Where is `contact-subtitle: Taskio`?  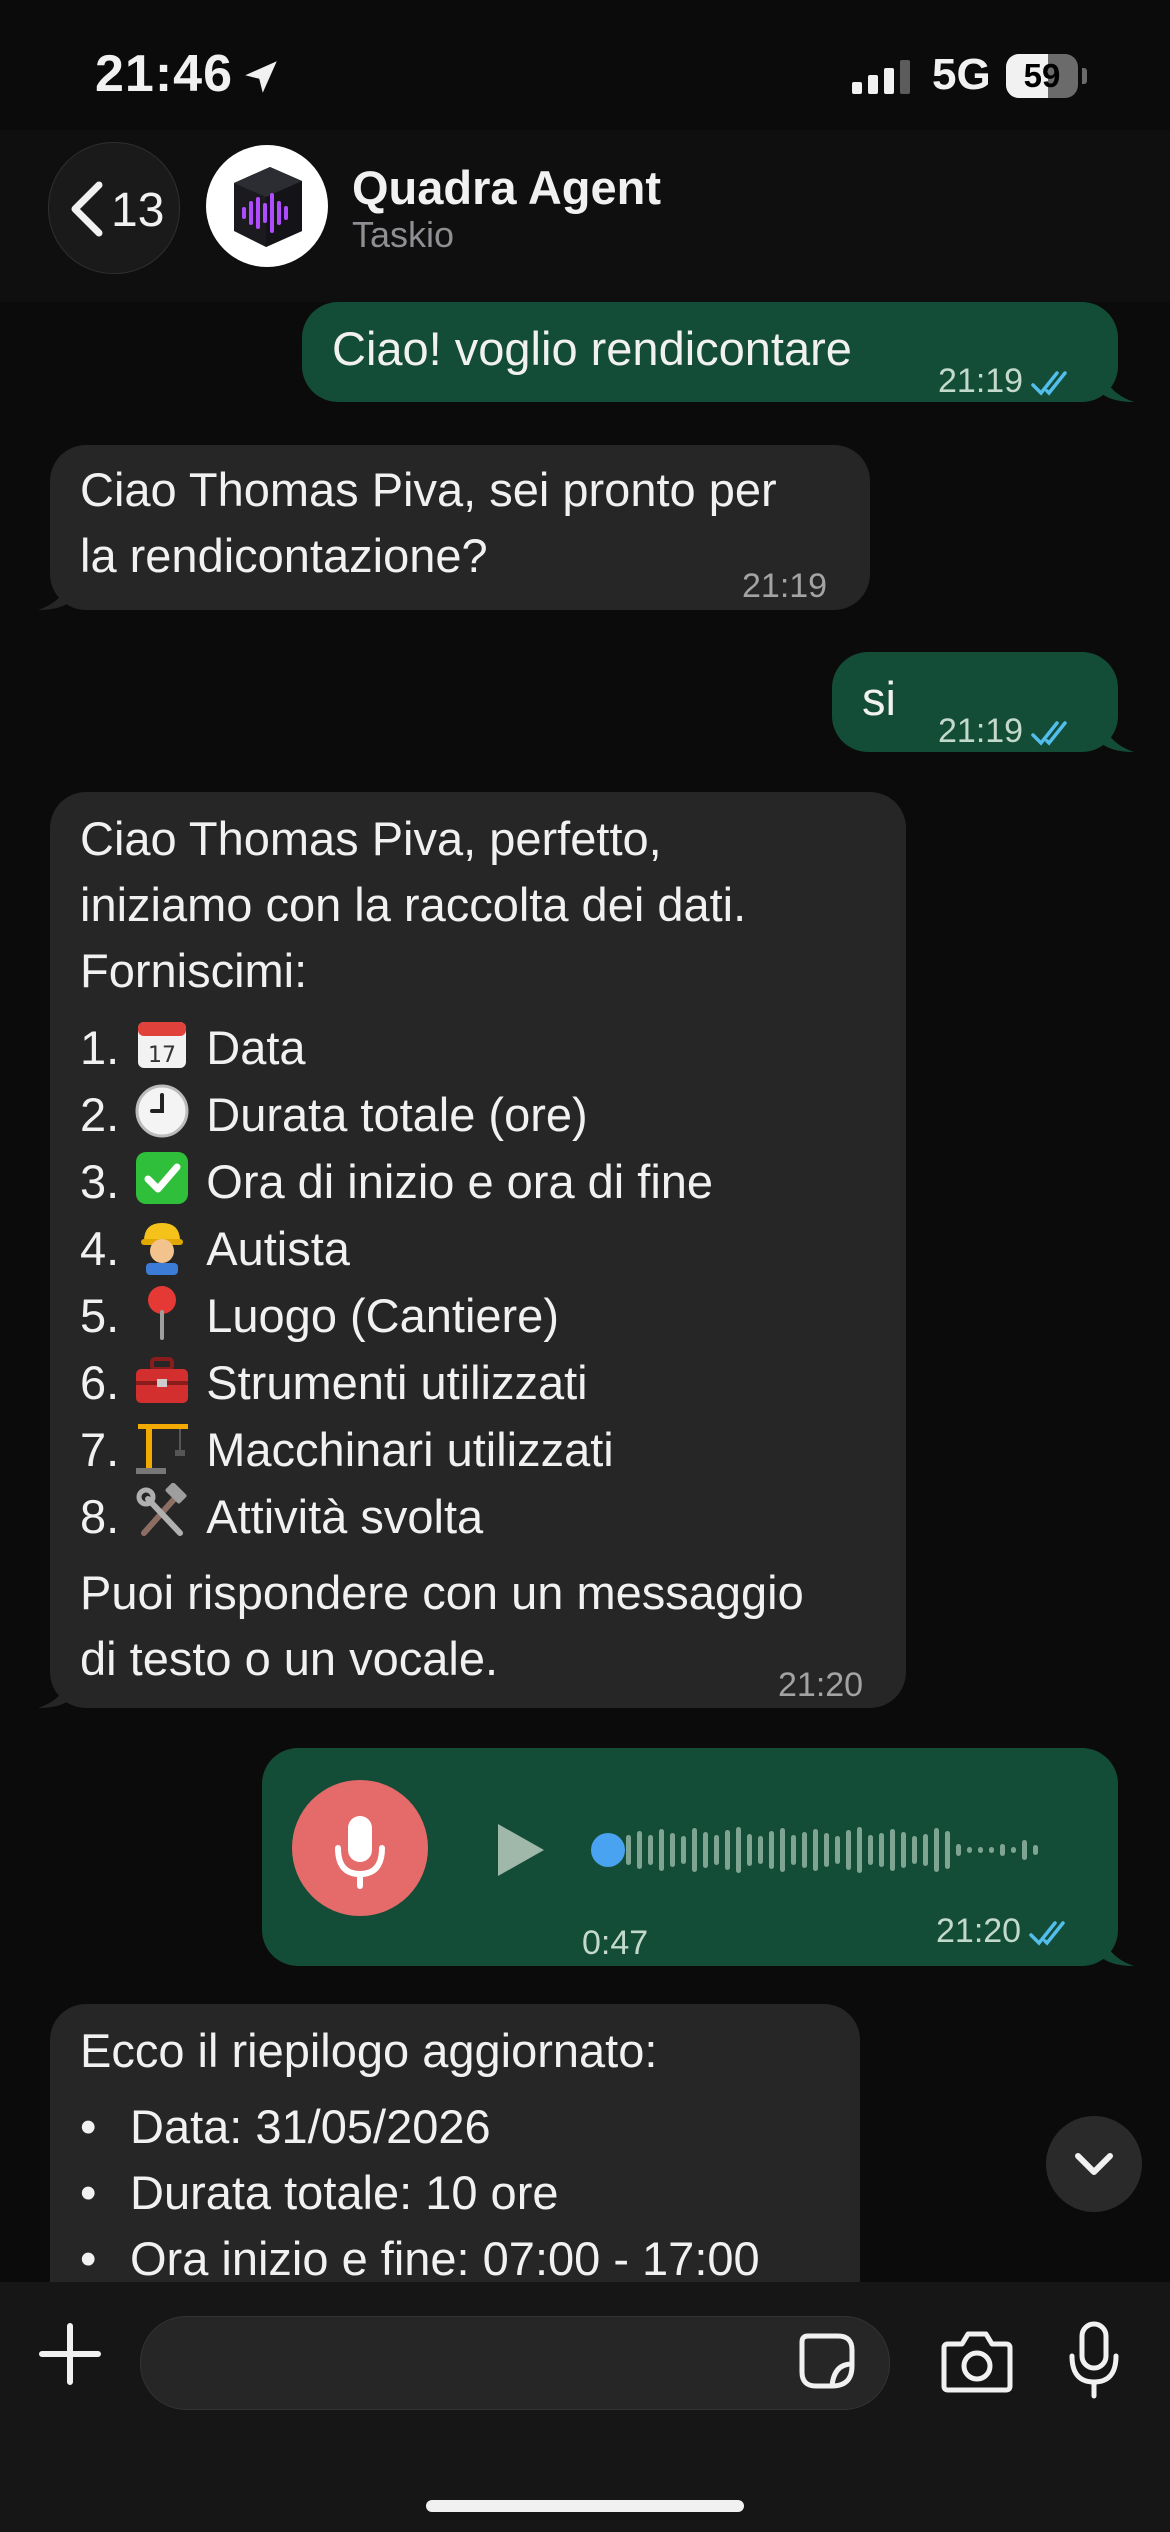 contact-subtitle: Taskio is located at coordinates (403, 234).